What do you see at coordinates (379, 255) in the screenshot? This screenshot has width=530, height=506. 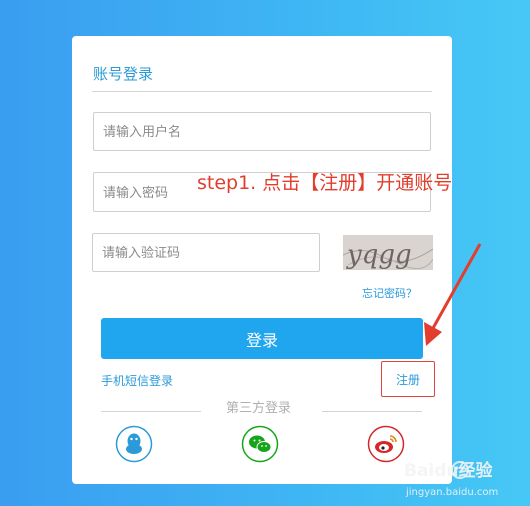 I see `captcha-text: yqgg` at bounding box center [379, 255].